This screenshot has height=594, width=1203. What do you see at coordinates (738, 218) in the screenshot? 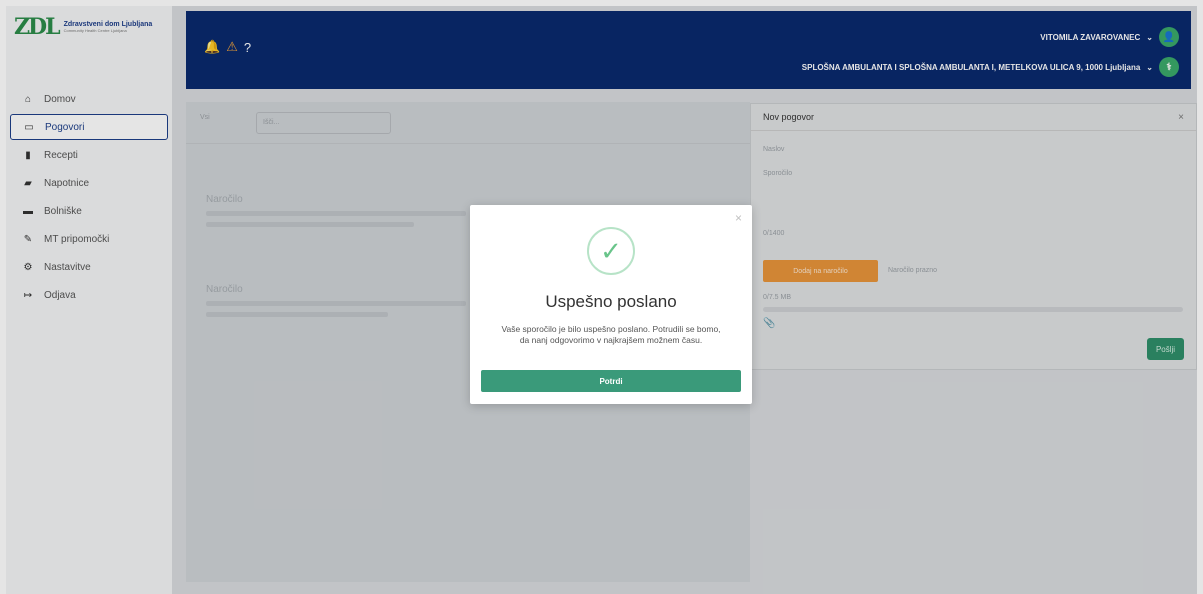
I see `close-icon: ×` at bounding box center [738, 218].